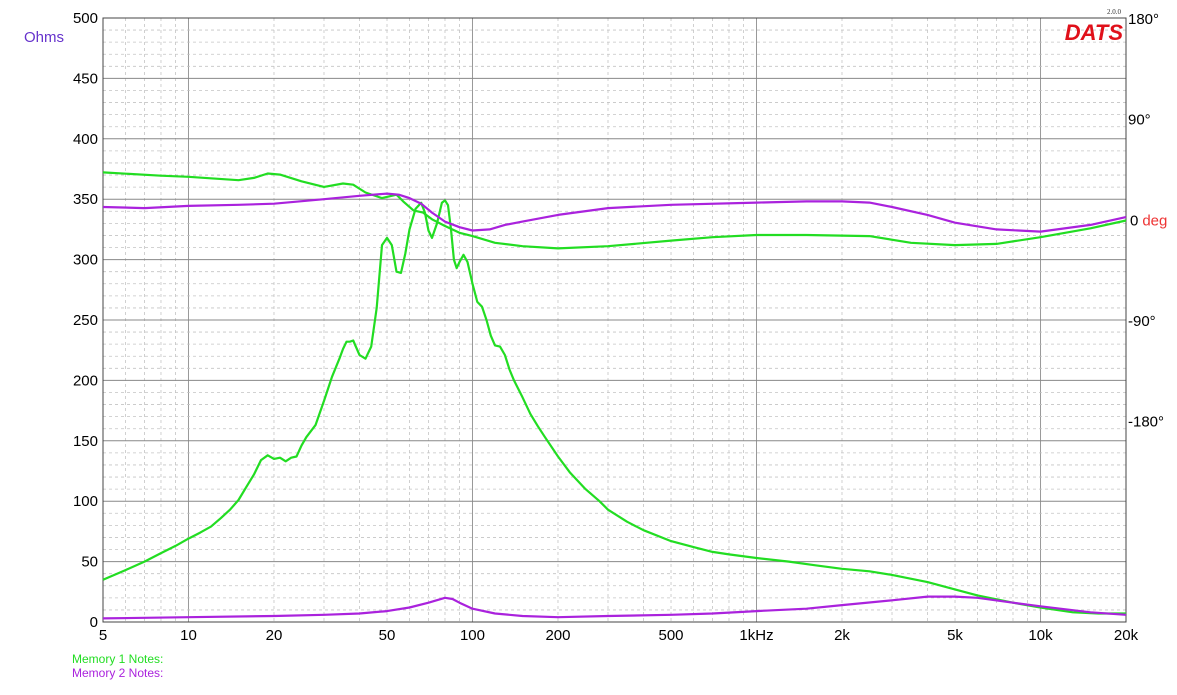 Image resolution: width=1177 pixels, height=695 pixels. What do you see at coordinates (756, 635) in the screenshot?
I see `x-tick-label: 1kHz` at bounding box center [756, 635].